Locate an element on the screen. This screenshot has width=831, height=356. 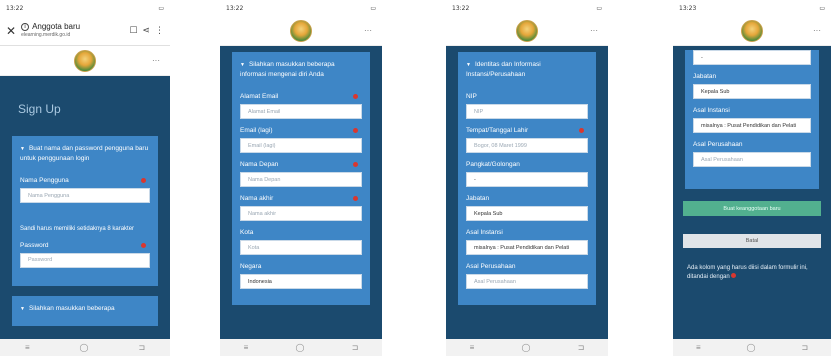
field-label: Pangkat/Golongan is located at coordinates (493, 164).